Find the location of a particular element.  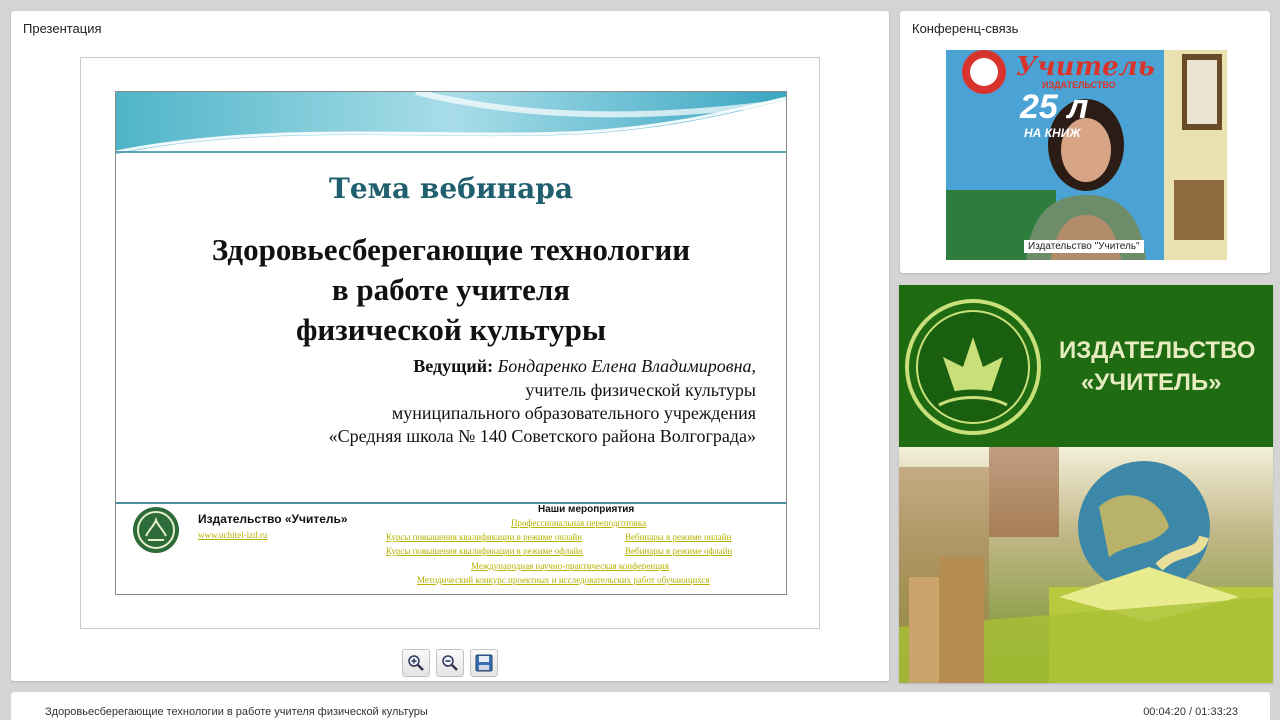

presenter-name: Бондаренко Елена Владимировна, is located at coordinates (626, 366).